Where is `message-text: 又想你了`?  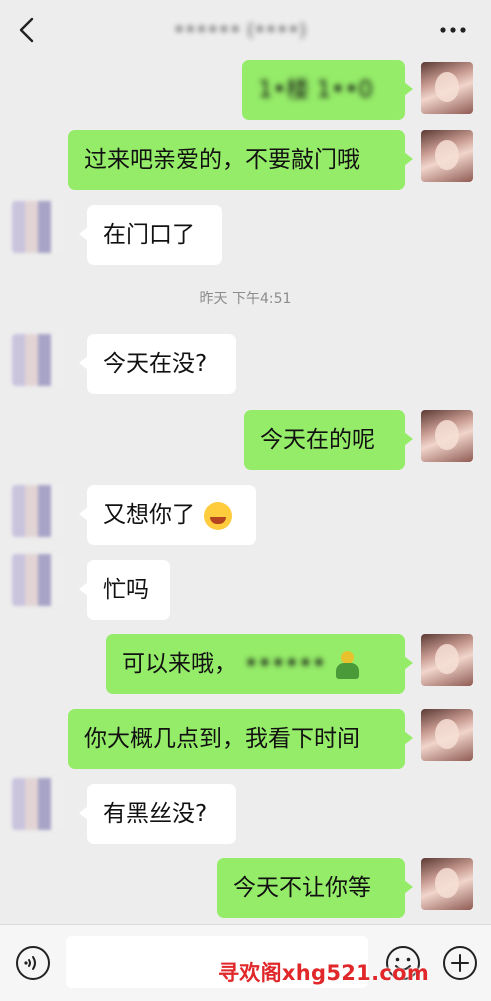 message-text: 又想你了 is located at coordinates (149, 515).